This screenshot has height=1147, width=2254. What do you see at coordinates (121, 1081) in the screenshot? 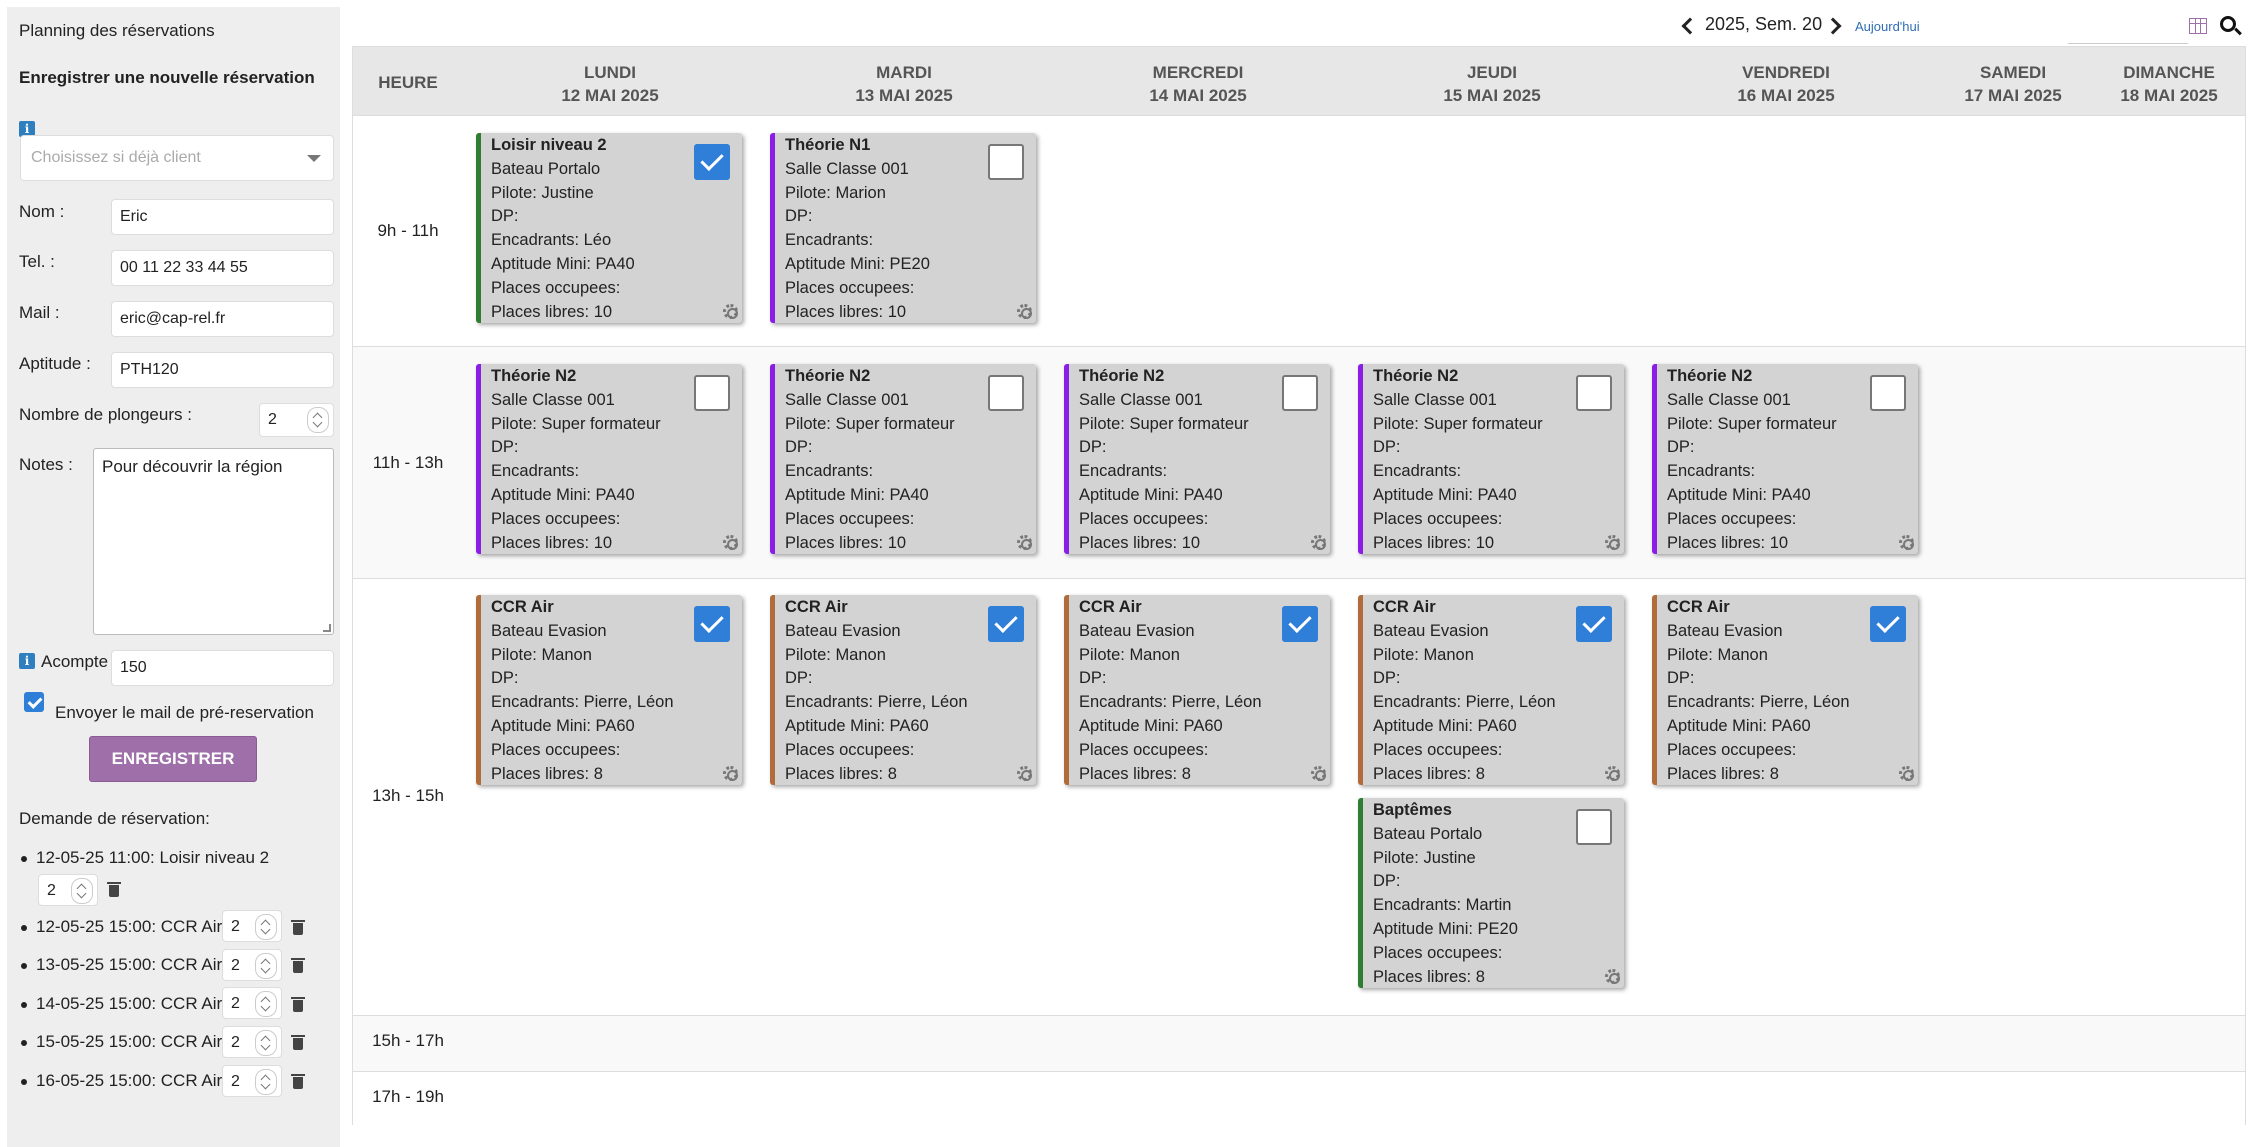
I see `request-item: 16-05-25 15:00: CCR Air` at bounding box center [121, 1081].